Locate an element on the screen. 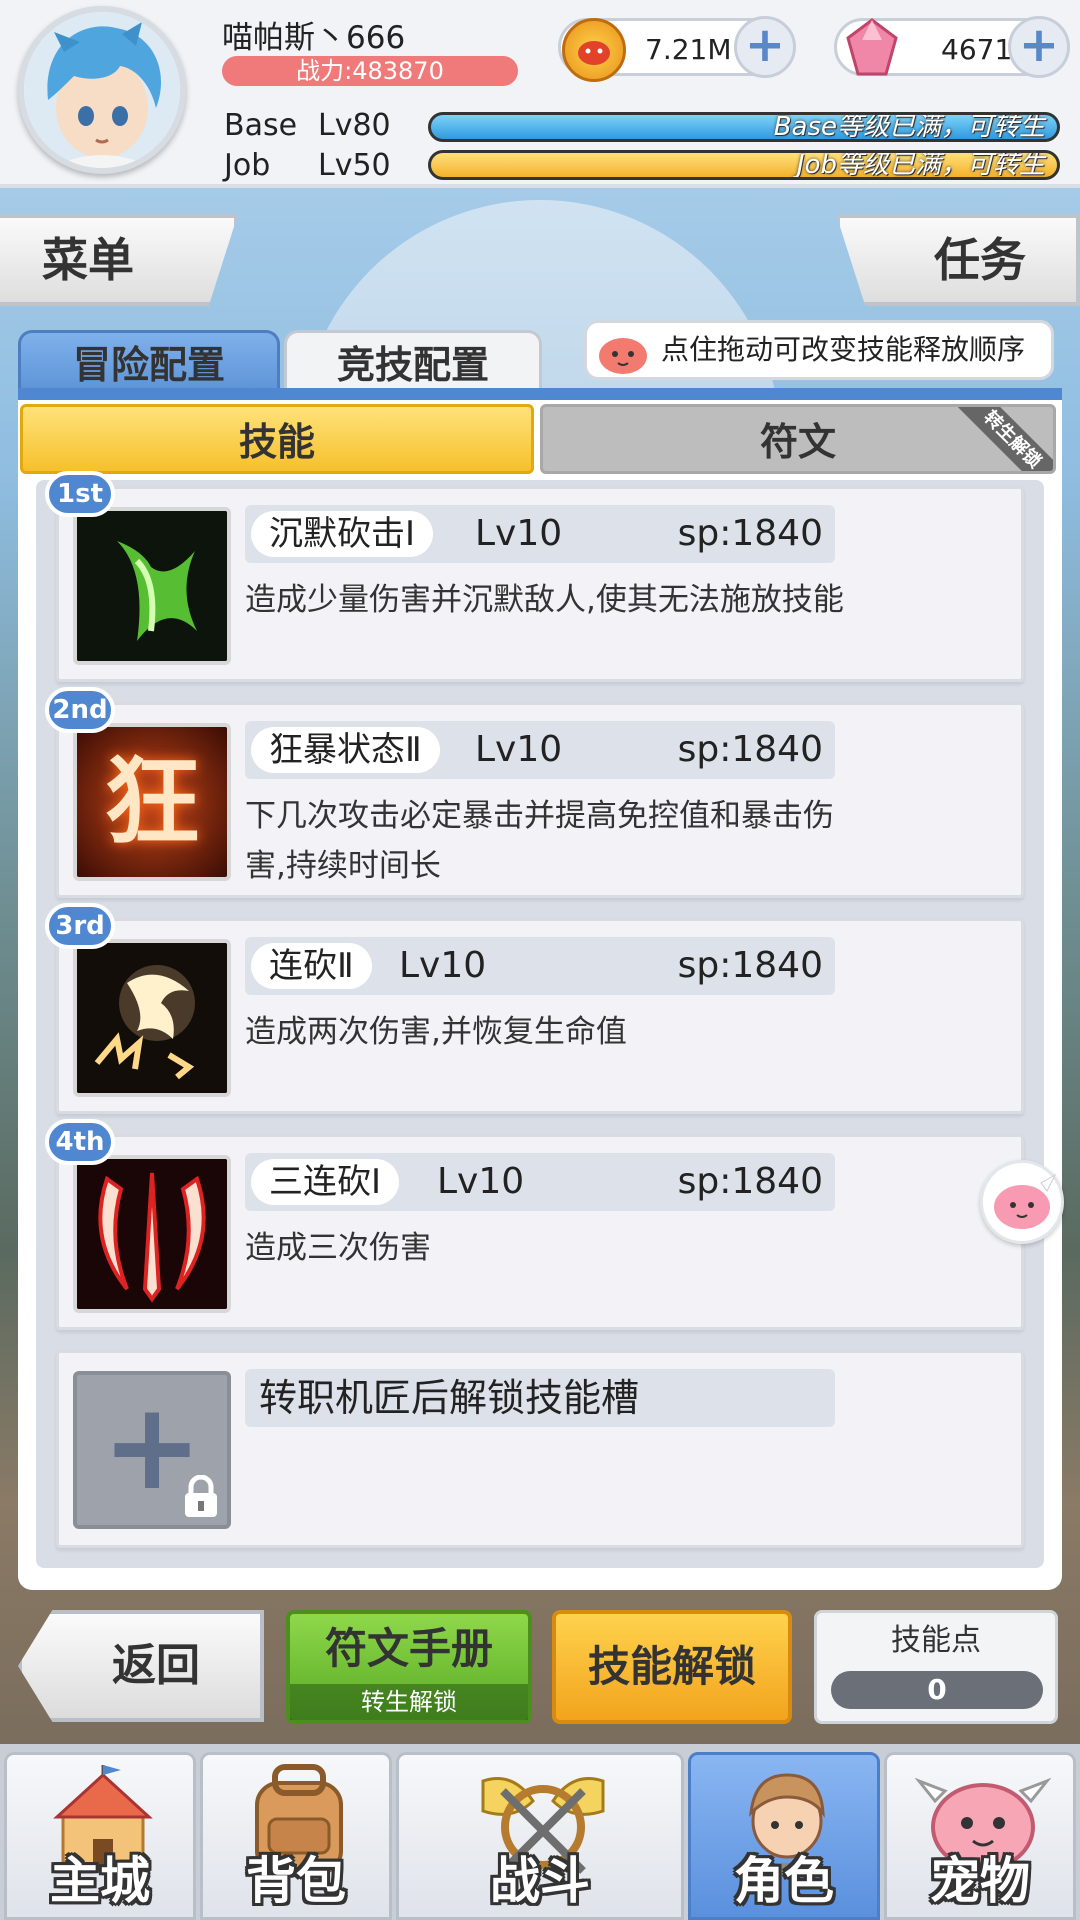 The width and height of the screenshot is (1080, 1920). skill-info-bar: 连砍Ⅱ Lv10 sp:1840 is located at coordinates (540, 966).